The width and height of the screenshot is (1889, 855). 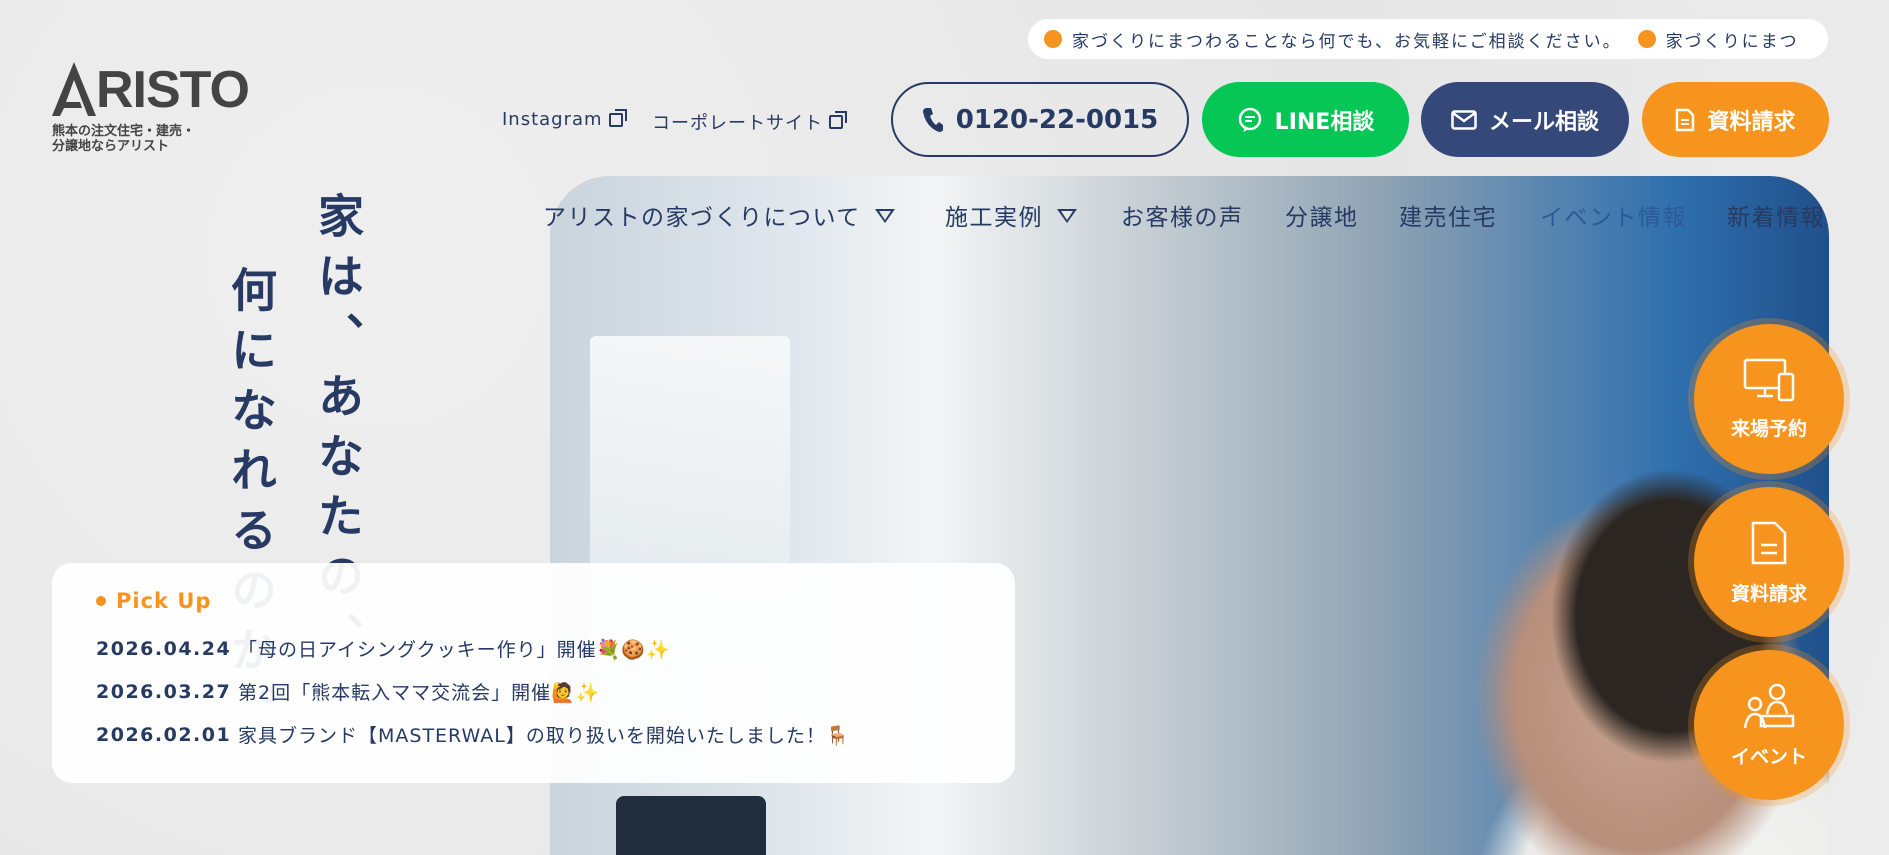 I want to click on event-button: イベント, so click(x=1769, y=725).